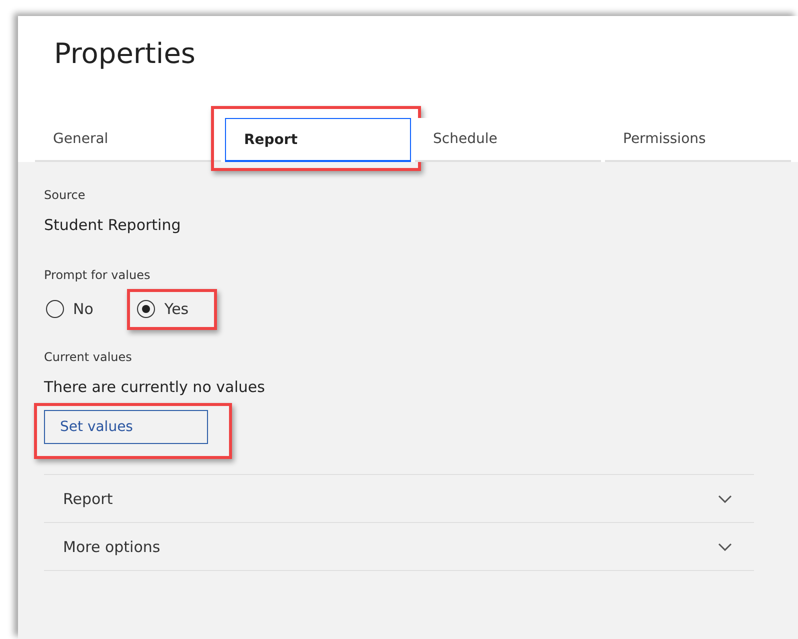 This screenshot has width=798, height=639. Describe the element at coordinates (508, 140) in the screenshot. I see `tab: Schedule` at that location.